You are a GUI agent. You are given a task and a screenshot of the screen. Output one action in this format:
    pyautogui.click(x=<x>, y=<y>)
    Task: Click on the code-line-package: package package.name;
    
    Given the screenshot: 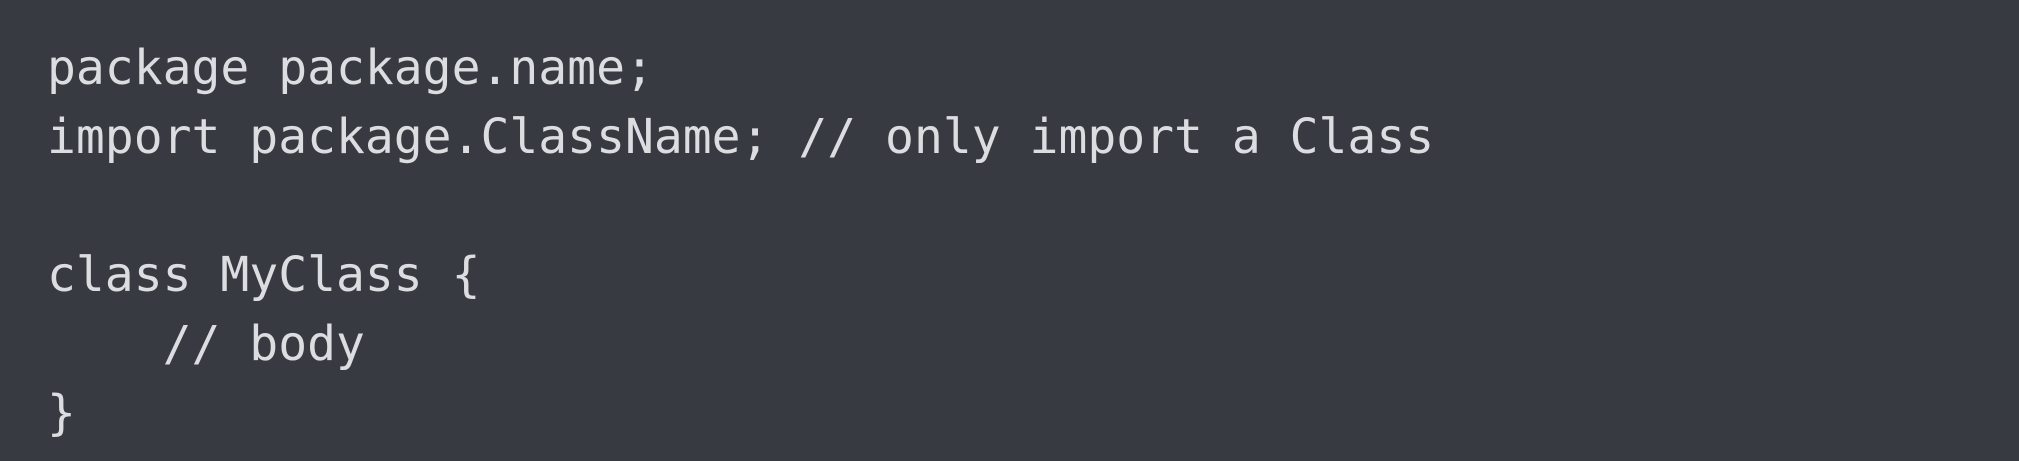 What is the action you would take?
    pyautogui.click(x=350, y=68)
    